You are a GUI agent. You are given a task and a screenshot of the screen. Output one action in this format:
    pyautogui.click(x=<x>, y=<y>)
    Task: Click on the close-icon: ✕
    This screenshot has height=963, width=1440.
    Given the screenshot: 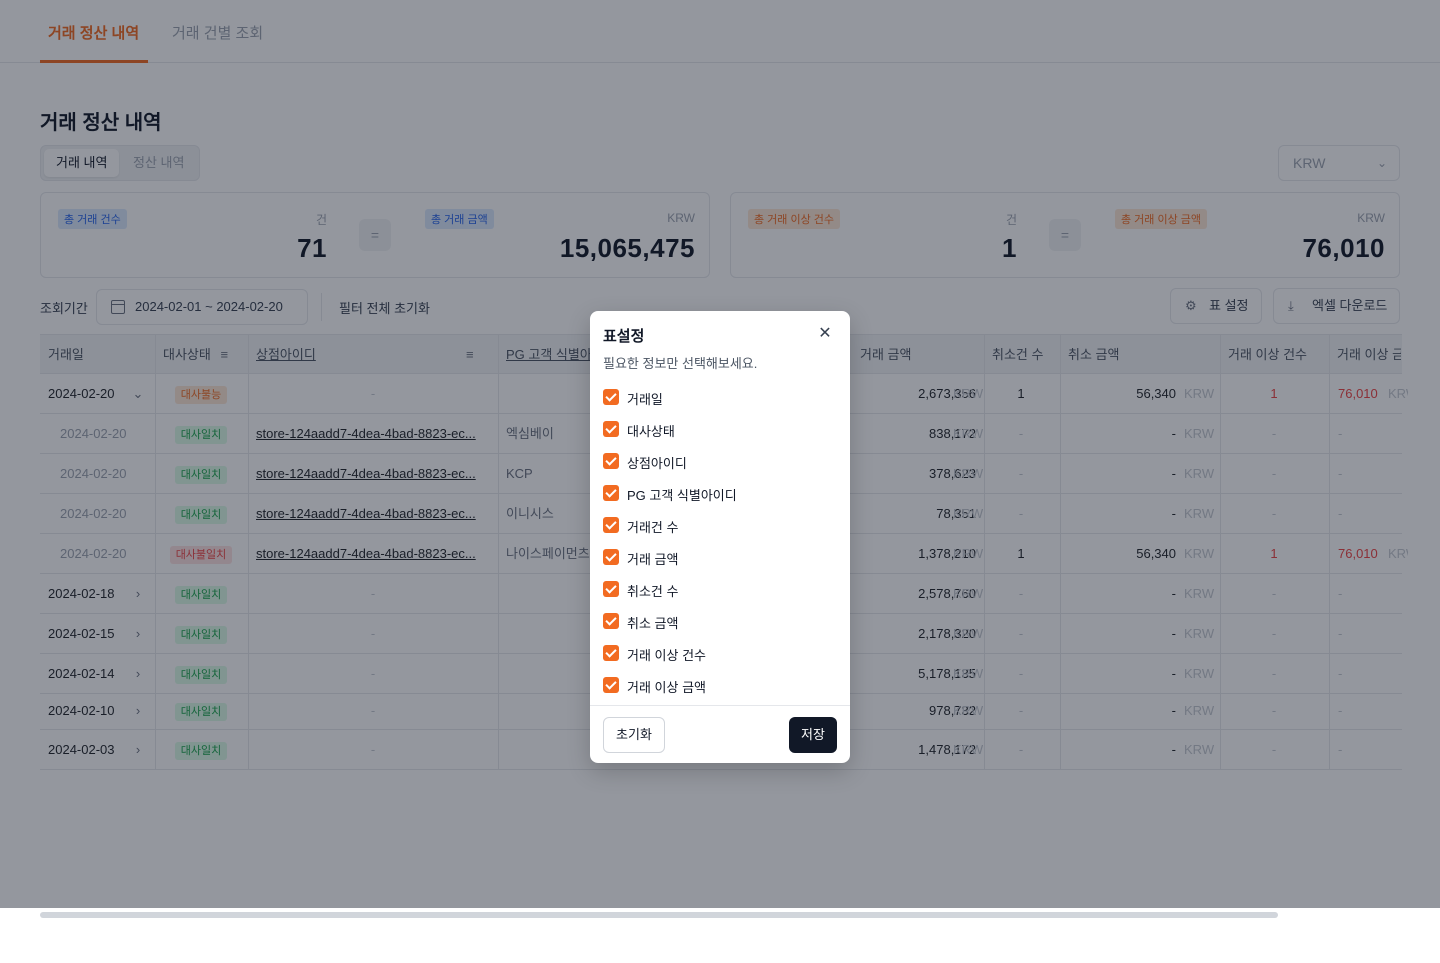 What is the action you would take?
    pyautogui.click(x=825, y=334)
    